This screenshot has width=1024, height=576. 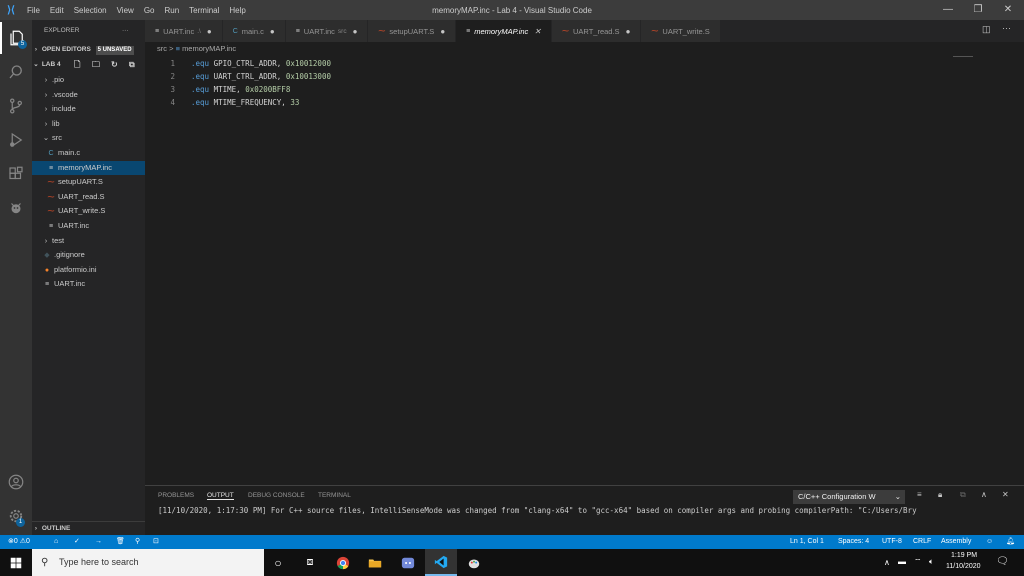 I want to click on tree-file: Cmain.c, so click(x=88, y=153).